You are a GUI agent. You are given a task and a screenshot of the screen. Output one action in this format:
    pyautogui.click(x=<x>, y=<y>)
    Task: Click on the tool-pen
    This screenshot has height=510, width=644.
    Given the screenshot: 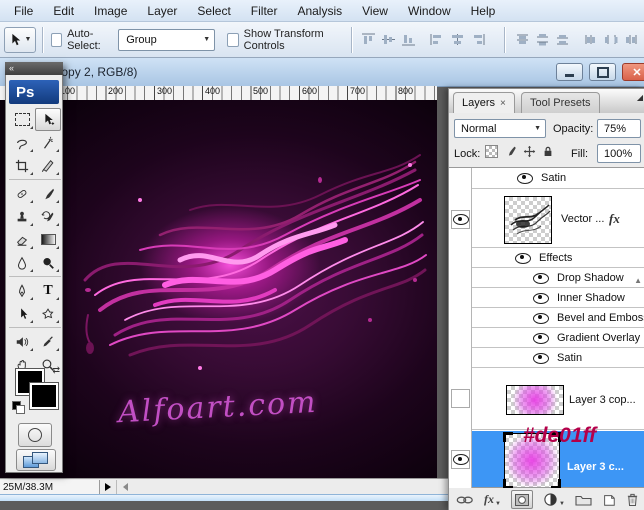 What is the action you would take?
    pyautogui.click(x=22, y=290)
    